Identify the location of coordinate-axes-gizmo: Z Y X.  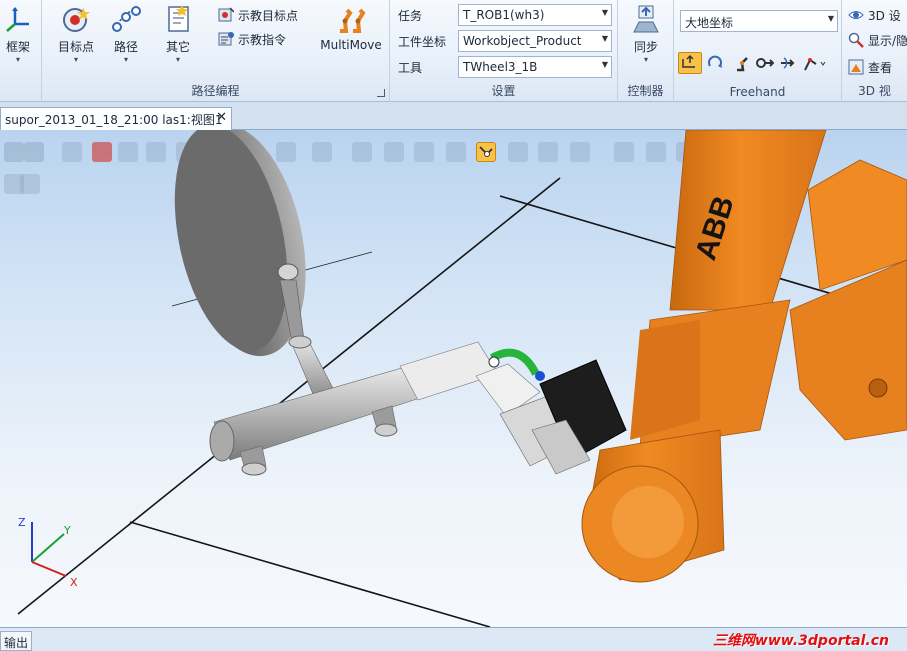
(48, 552).